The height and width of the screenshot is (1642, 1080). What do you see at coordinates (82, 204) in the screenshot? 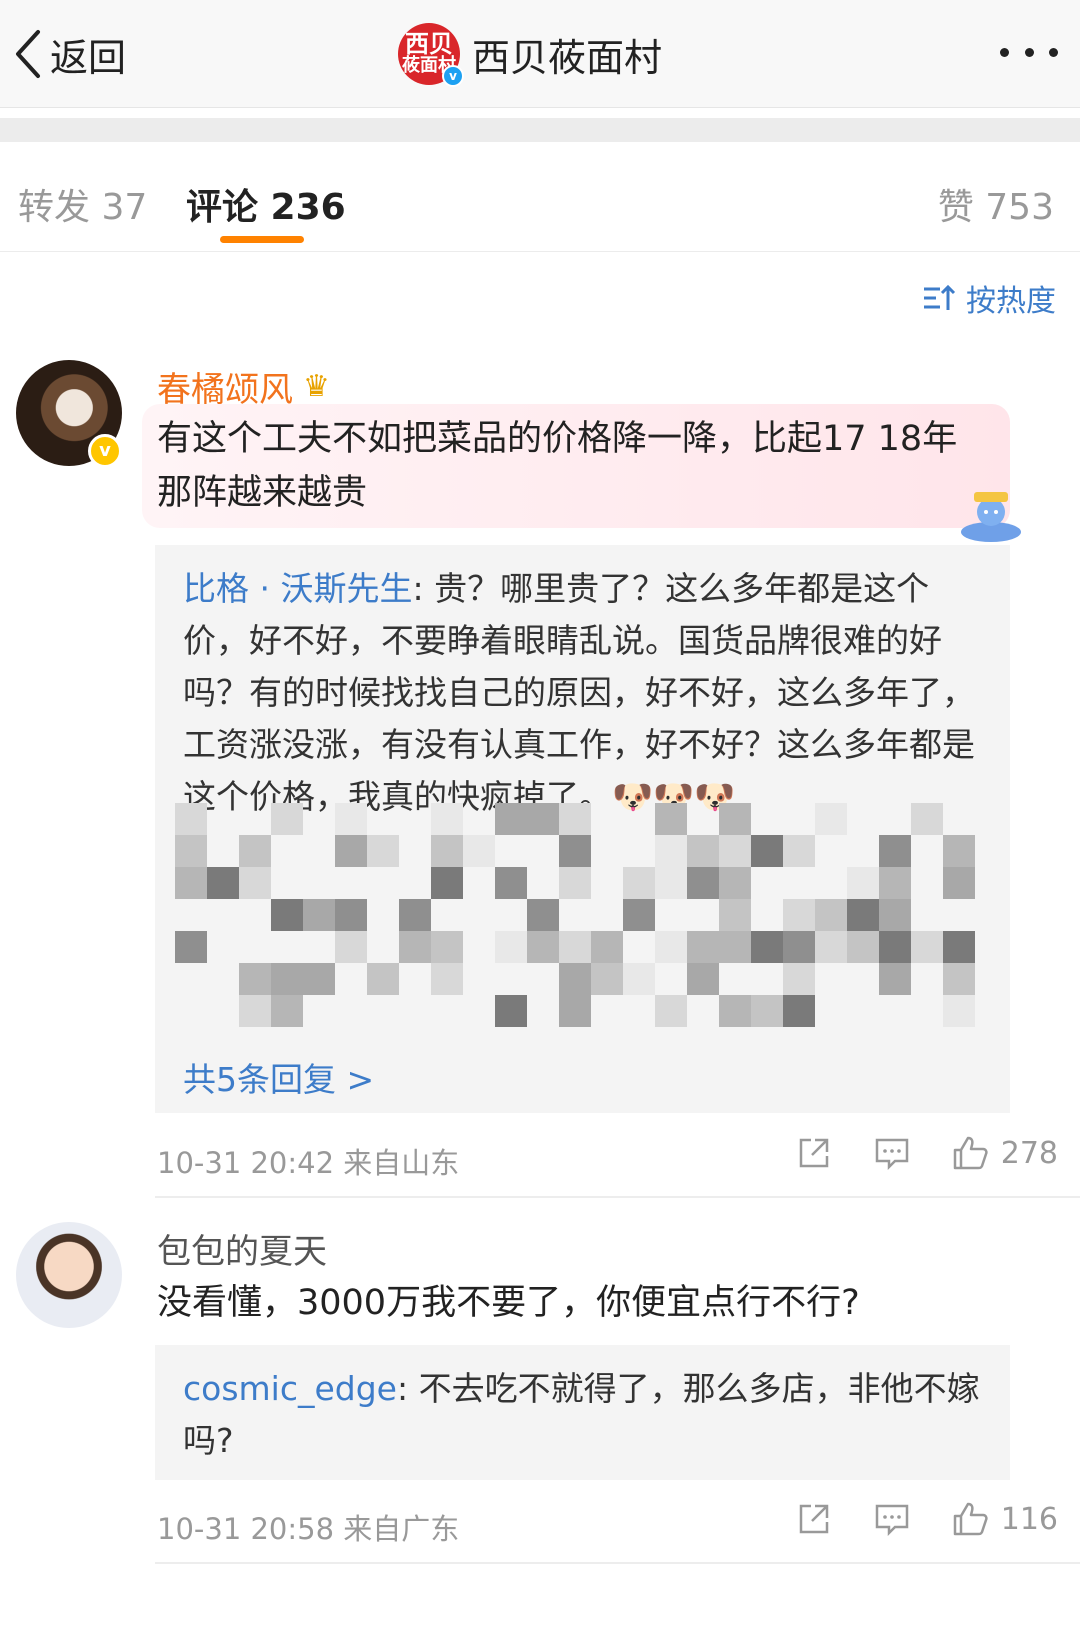
I see `tab-repost: 转发 37` at bounding box center [82, 204].